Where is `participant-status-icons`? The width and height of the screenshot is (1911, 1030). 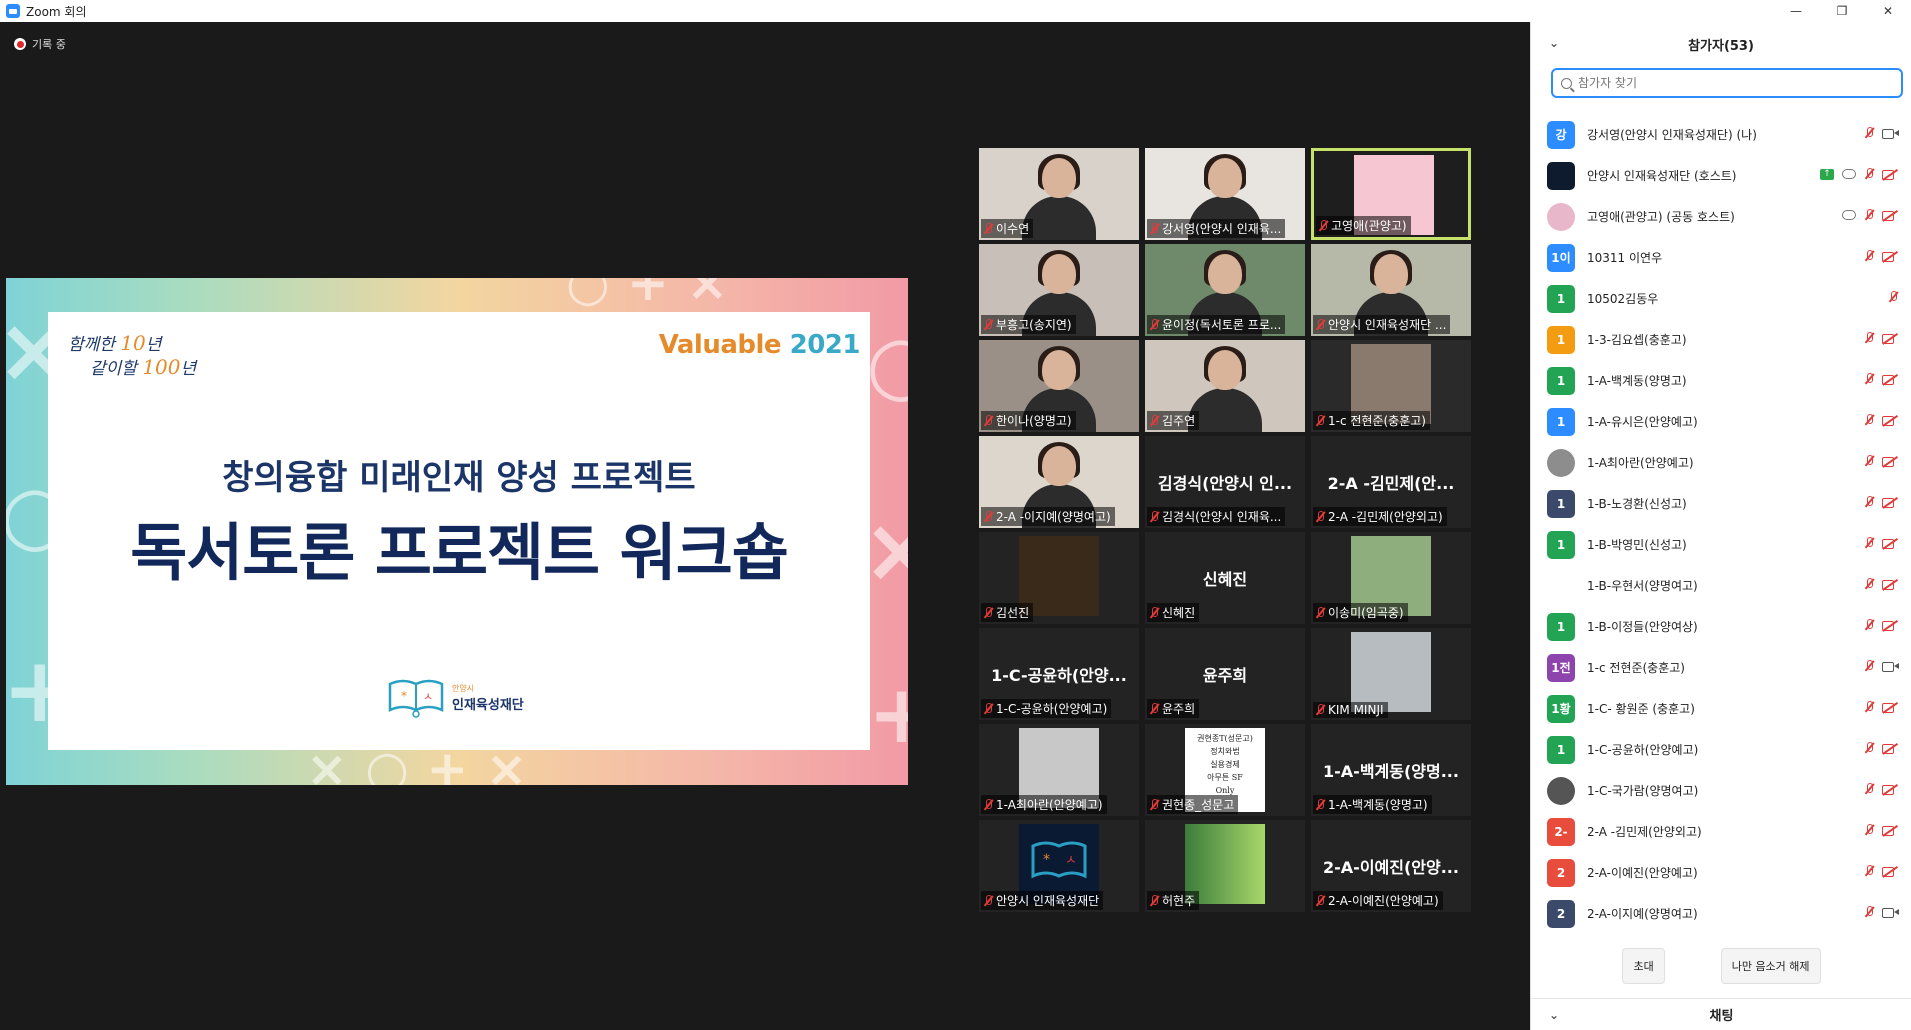
participant-status-icons is located at coordinates (1893, 297).